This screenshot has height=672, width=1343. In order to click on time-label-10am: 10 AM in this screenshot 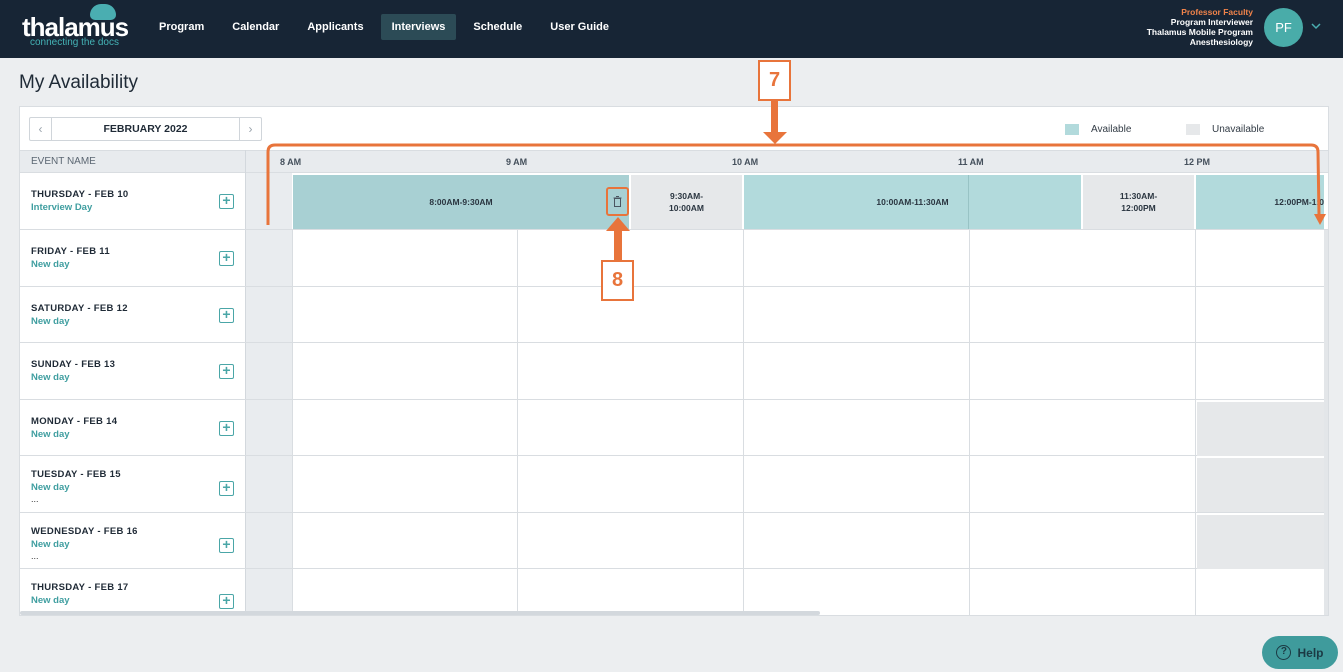, I will do `click(745, 162)`.